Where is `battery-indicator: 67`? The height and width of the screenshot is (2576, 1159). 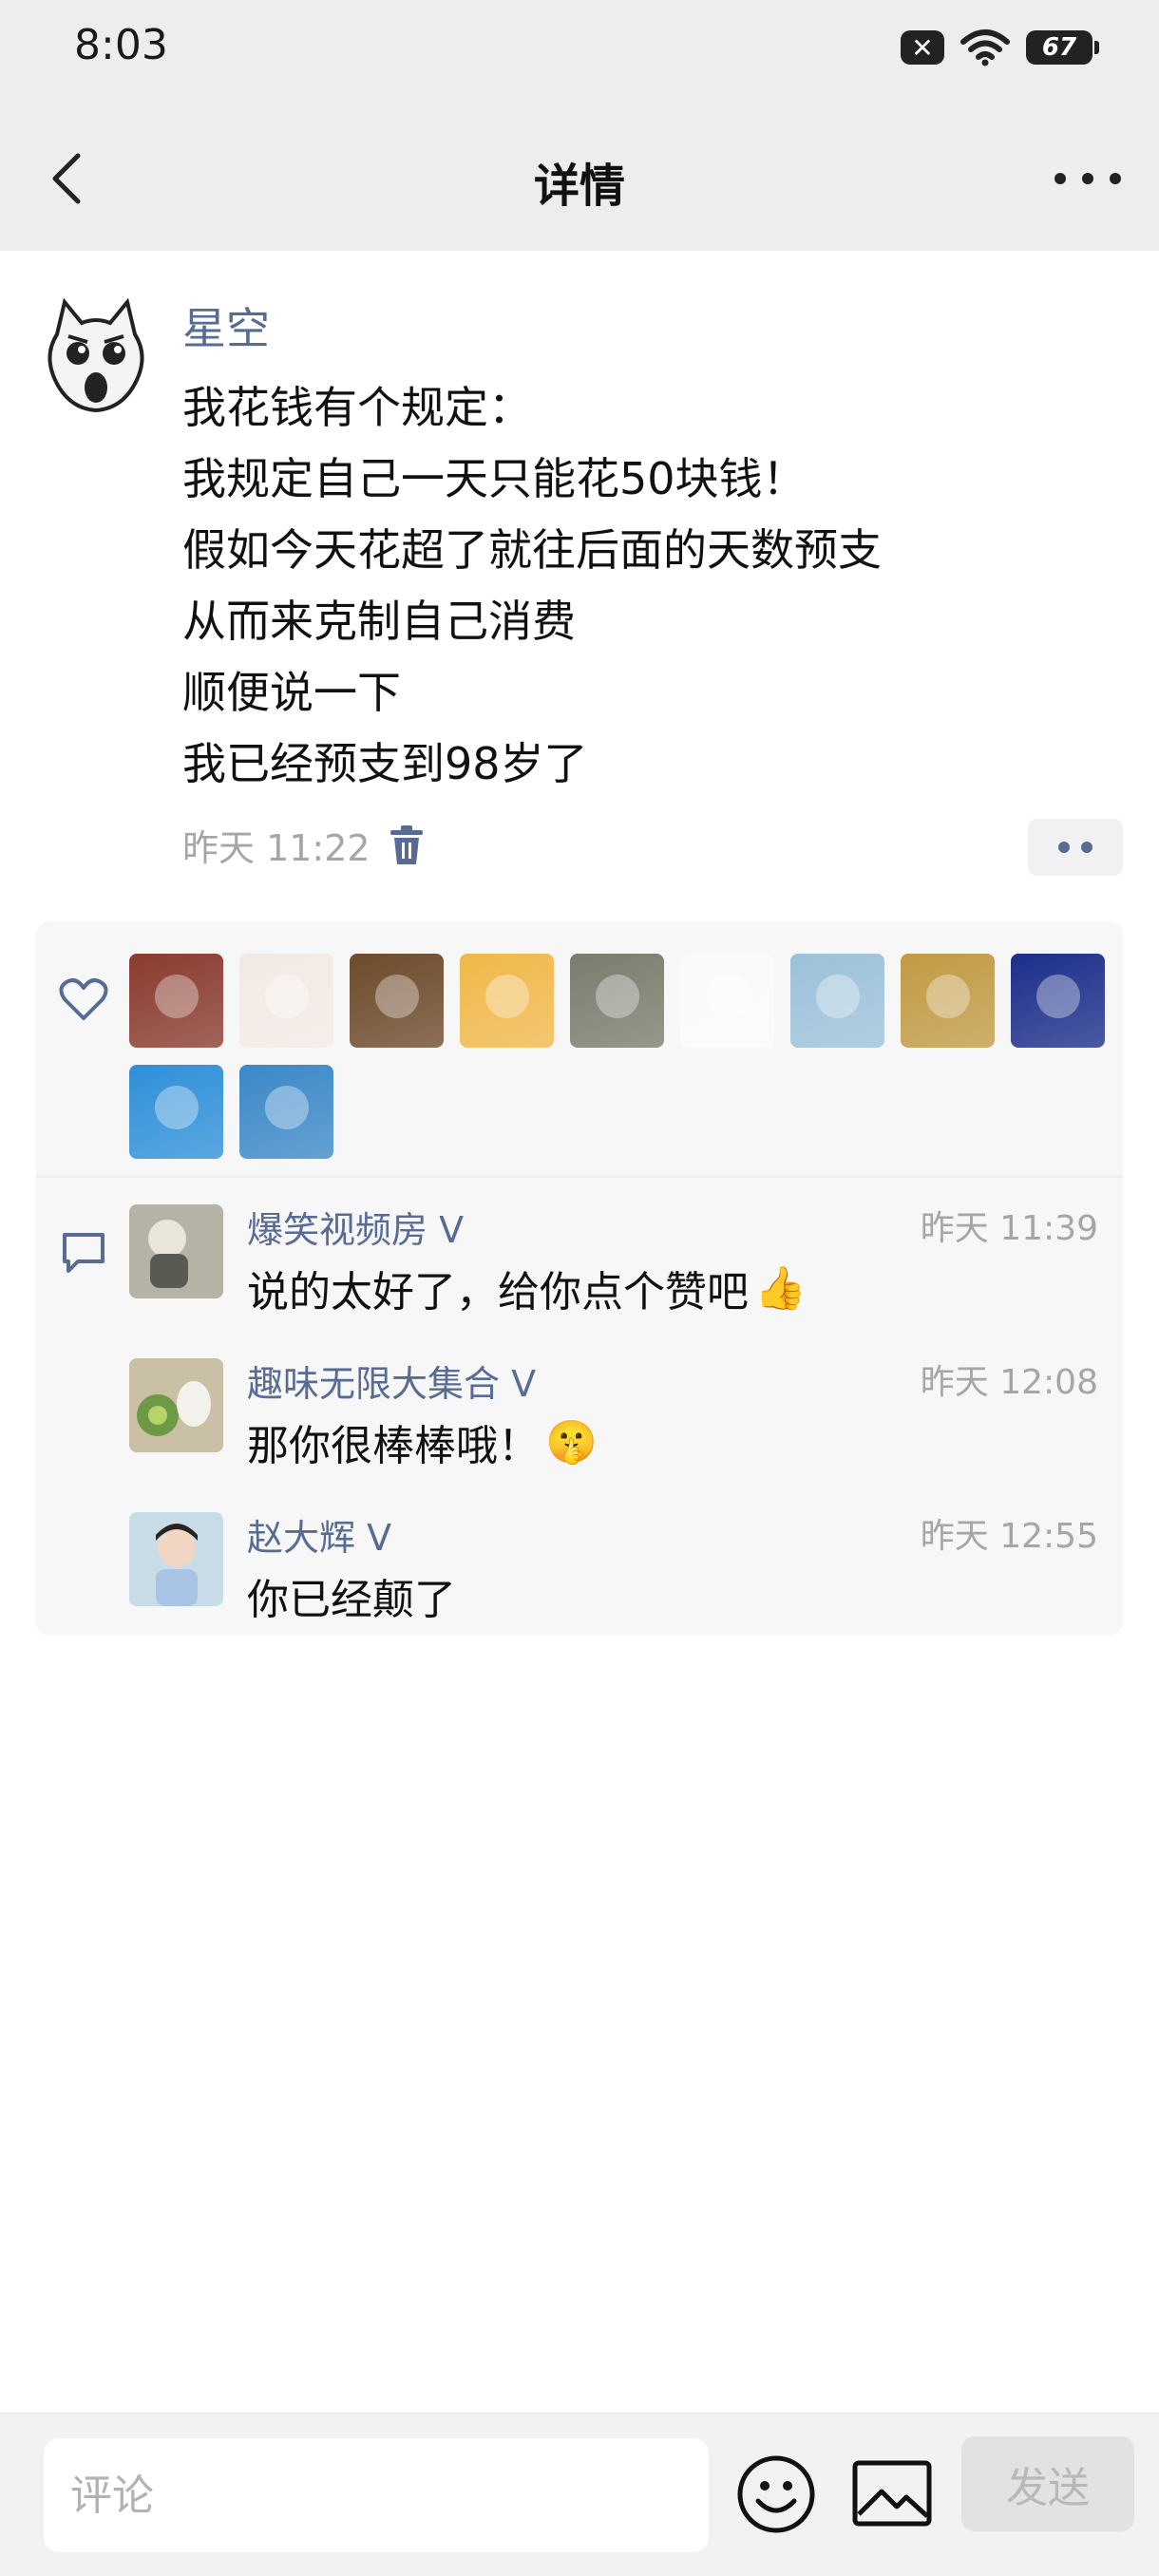
battery-indicator: 67 is located at coordinates (1062, 47).